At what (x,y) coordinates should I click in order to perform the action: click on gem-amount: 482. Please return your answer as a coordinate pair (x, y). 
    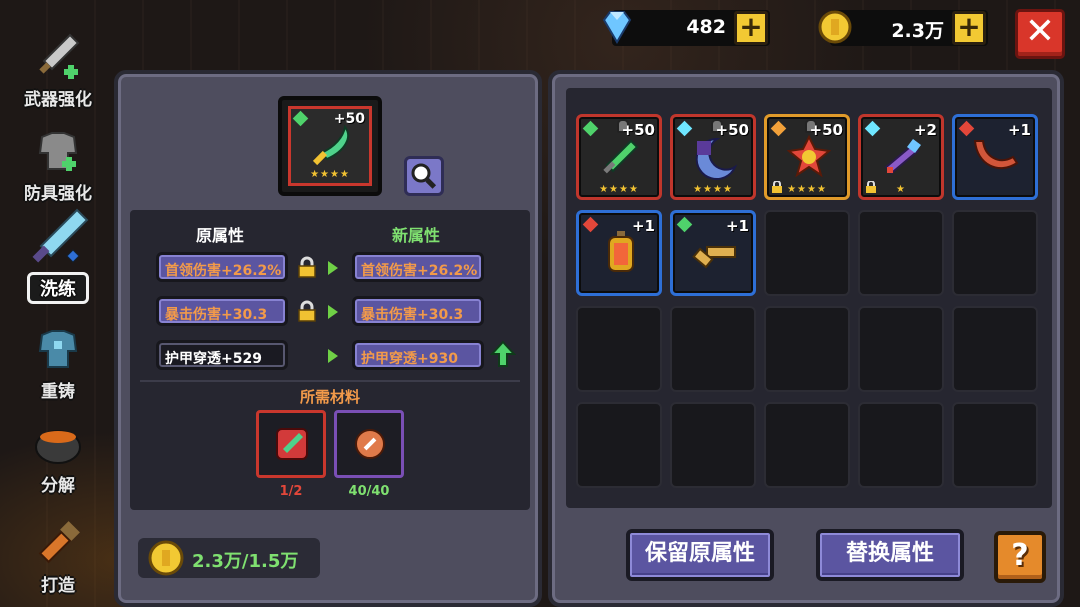
    Looking at the image, I should click on (706, 27).